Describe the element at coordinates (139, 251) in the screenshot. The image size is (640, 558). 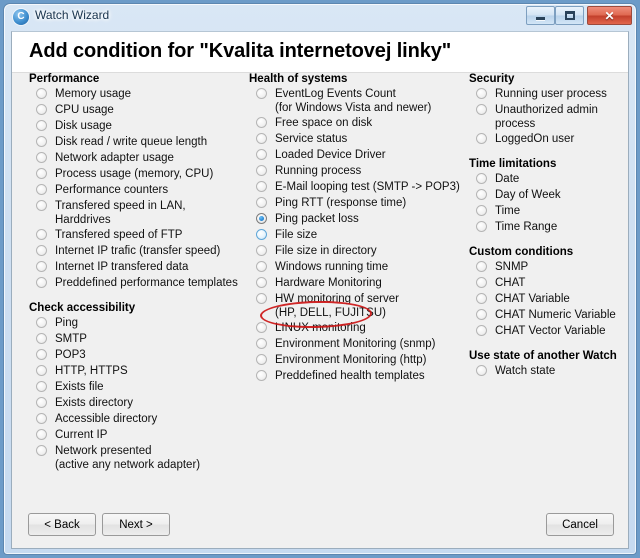
I see `radio-option-internet-ip-trafic-transfer-speed: Internet IP trafic (transfer speed)` at that location.